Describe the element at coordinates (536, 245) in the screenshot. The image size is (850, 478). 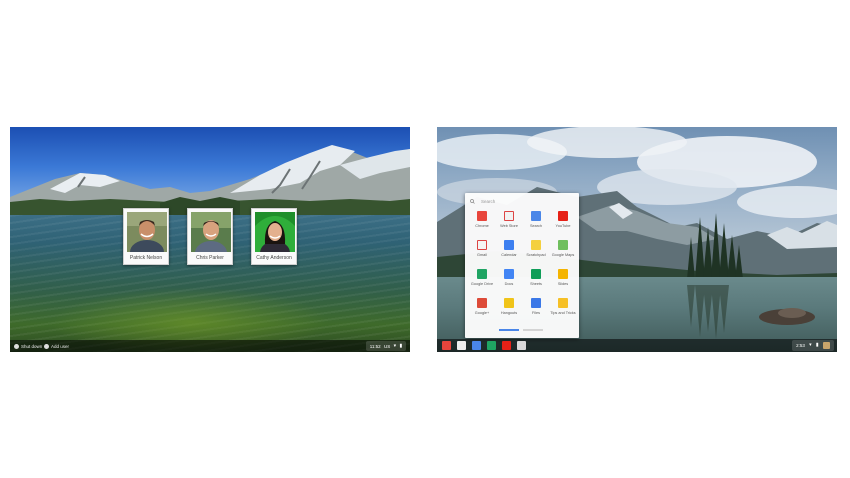
I see `scratchpad-icon` at that location.